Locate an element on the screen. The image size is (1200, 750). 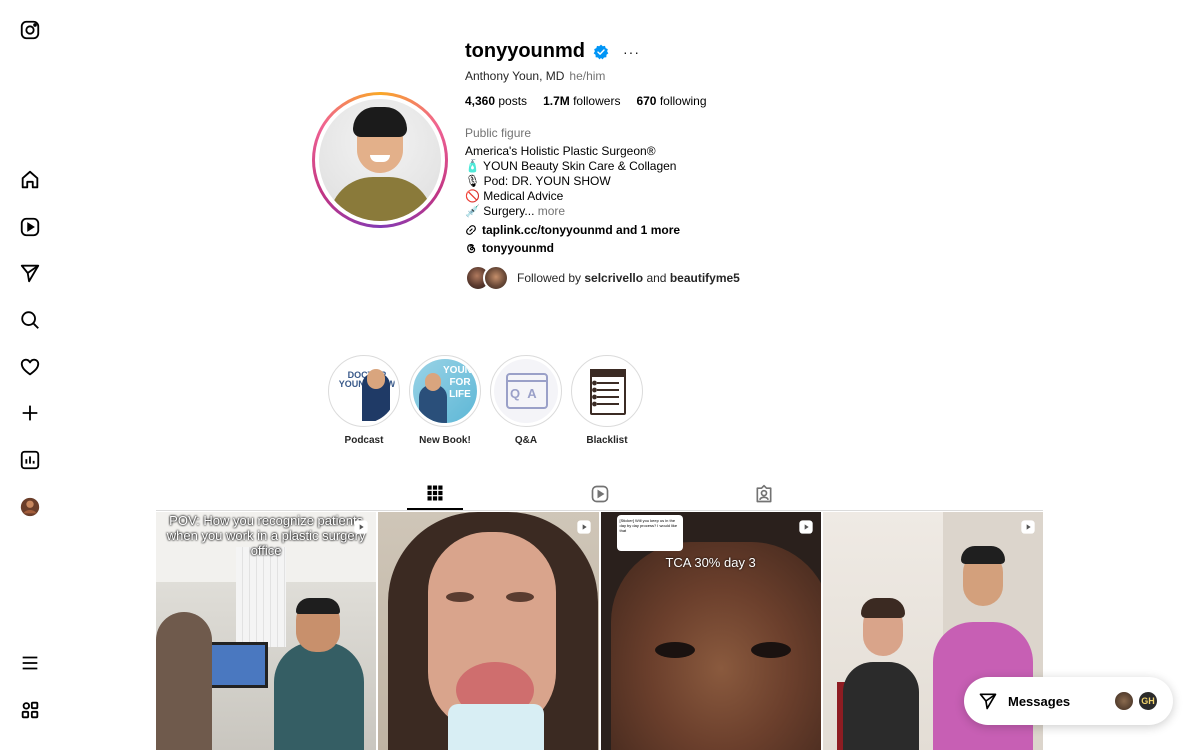
threads-handle: tonyyounmd is located at coordinates (518, 248).